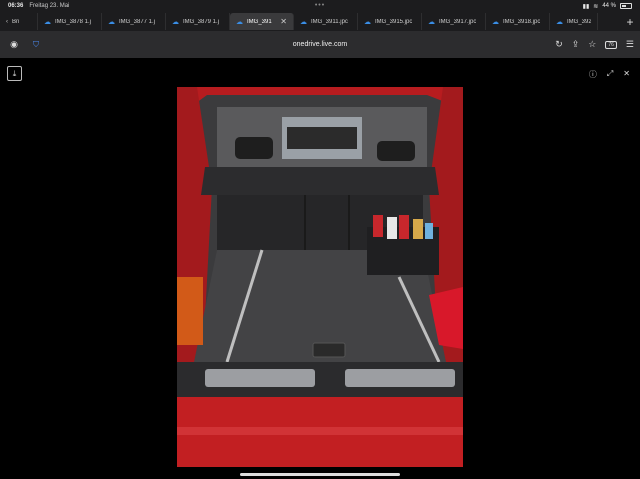  I want to click on tab-0: ‹ Bn, so click(19, 21).